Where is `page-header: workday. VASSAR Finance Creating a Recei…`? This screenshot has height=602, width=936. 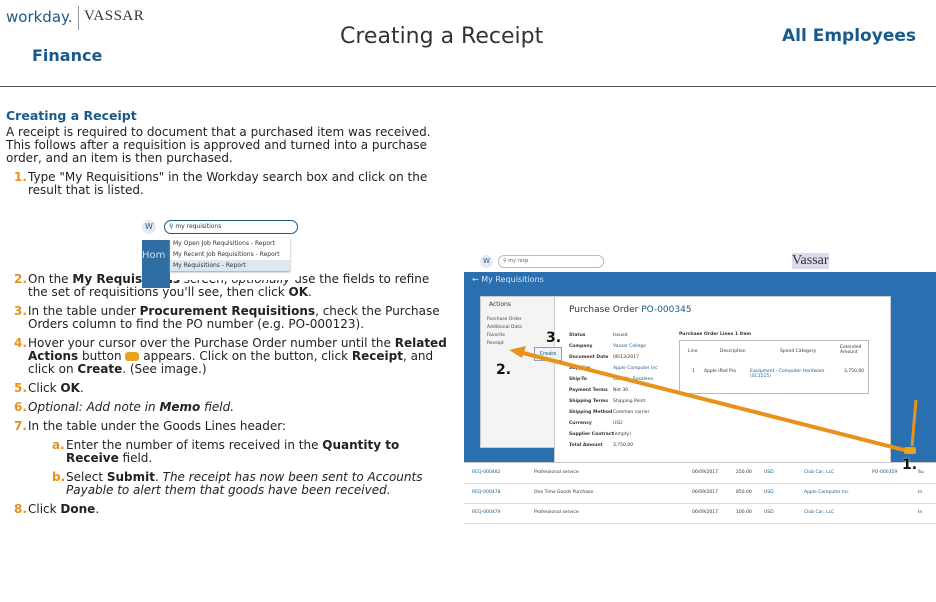 page-header: workday. VASSAR Finance Creating a Recei… is located at coordinates (468, 43).